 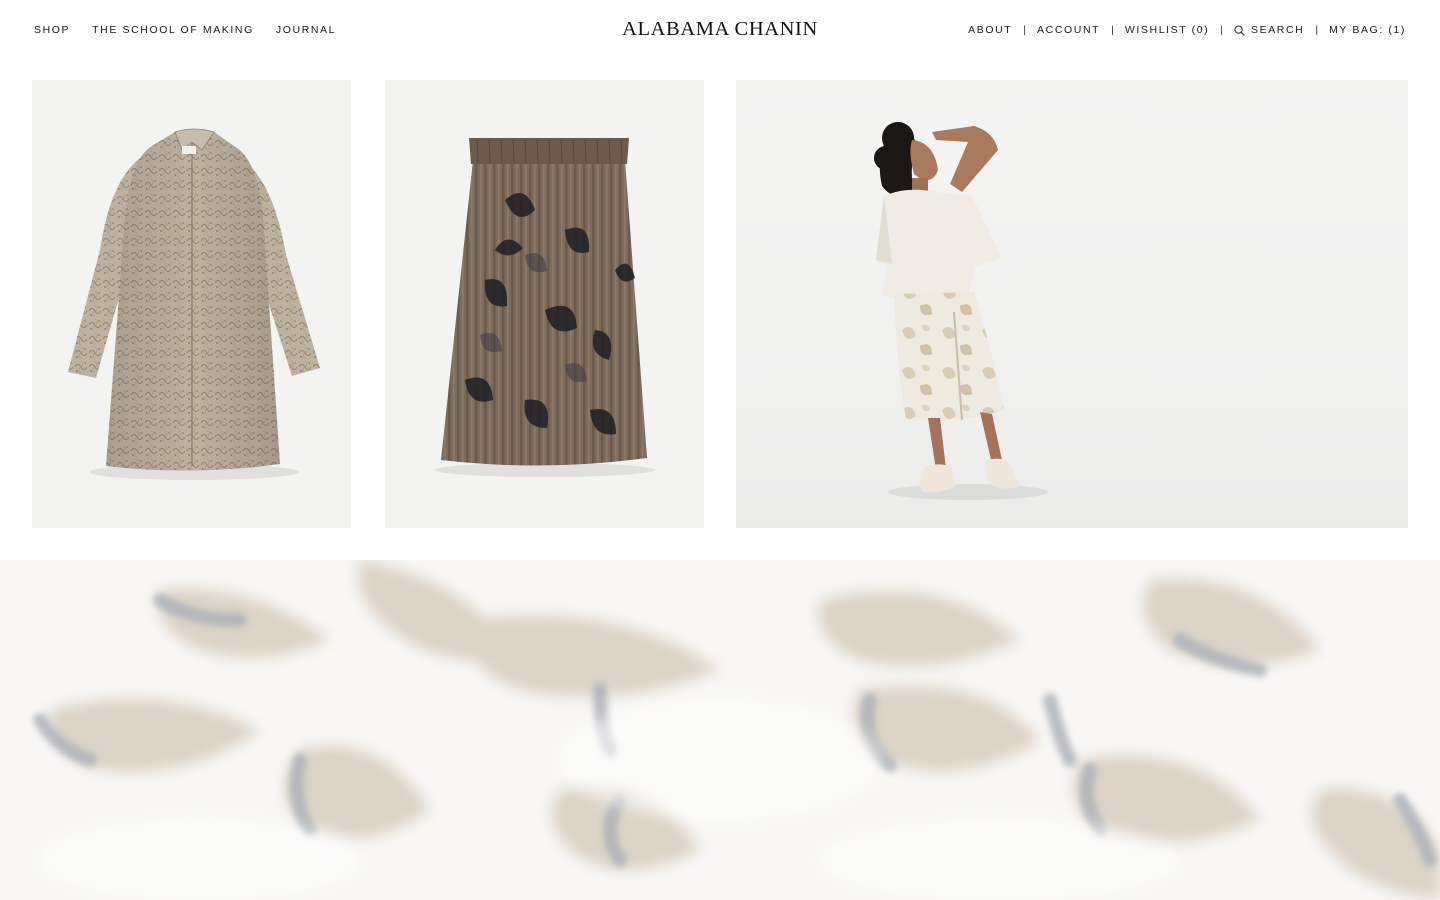 I want to click on nav-about: ABOUT, so click(x=990, y=30).